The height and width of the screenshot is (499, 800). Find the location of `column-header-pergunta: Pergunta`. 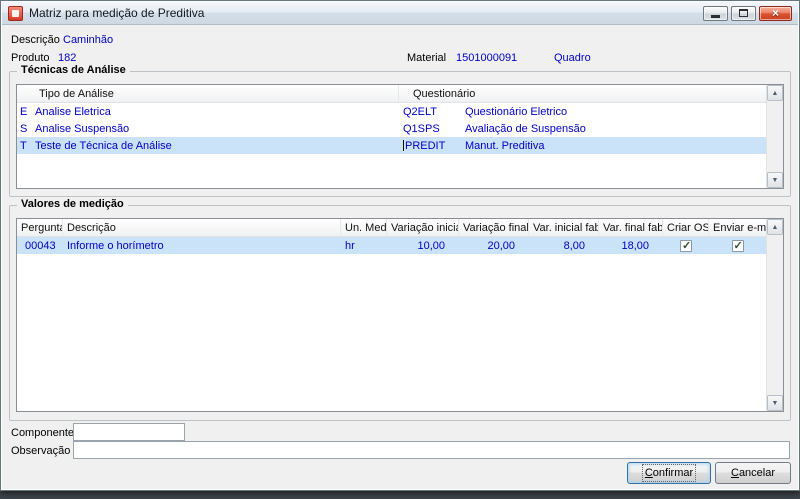

column-header-pergunta: Pergunta is located at coordinates (40, 228).